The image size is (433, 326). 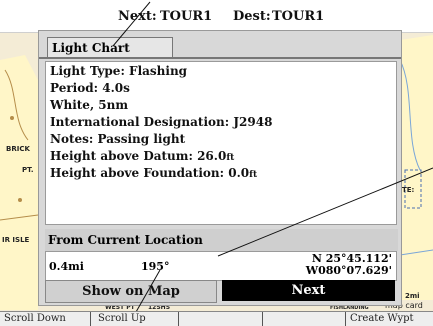 I want to click on softkey-bar: Scroll Down Scroll Up Create Wypt, so click(x=216, y=318).